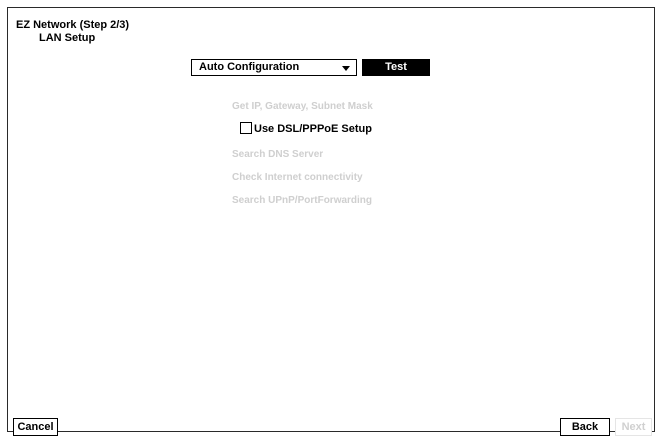 This screenshot has width=662, height=439. Describe the element at coordinates (249, 67) in the screenshot. I see `configuration-mode-value: Auto Configuration` at that location.